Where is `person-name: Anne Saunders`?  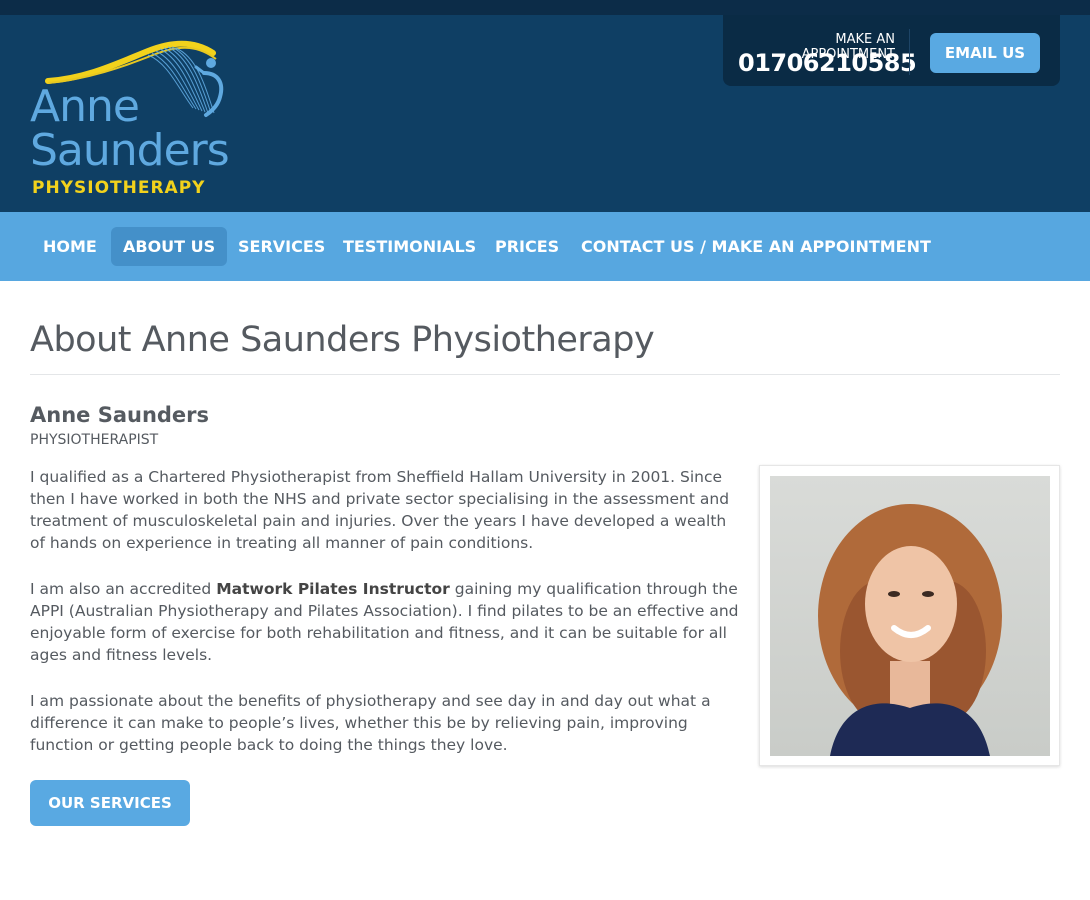
person-name: Anne Saunders is located at coordinates (120, 415).